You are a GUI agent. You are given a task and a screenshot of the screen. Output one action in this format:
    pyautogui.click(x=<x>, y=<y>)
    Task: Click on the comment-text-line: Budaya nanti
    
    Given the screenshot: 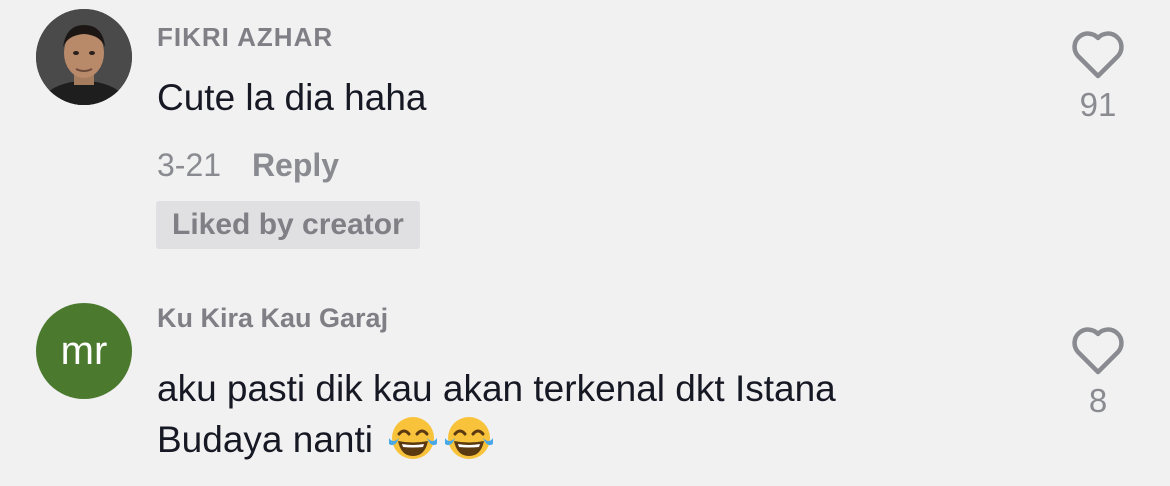 What is the action you would take?
    pyautogui.click(x=597, y=444)
    